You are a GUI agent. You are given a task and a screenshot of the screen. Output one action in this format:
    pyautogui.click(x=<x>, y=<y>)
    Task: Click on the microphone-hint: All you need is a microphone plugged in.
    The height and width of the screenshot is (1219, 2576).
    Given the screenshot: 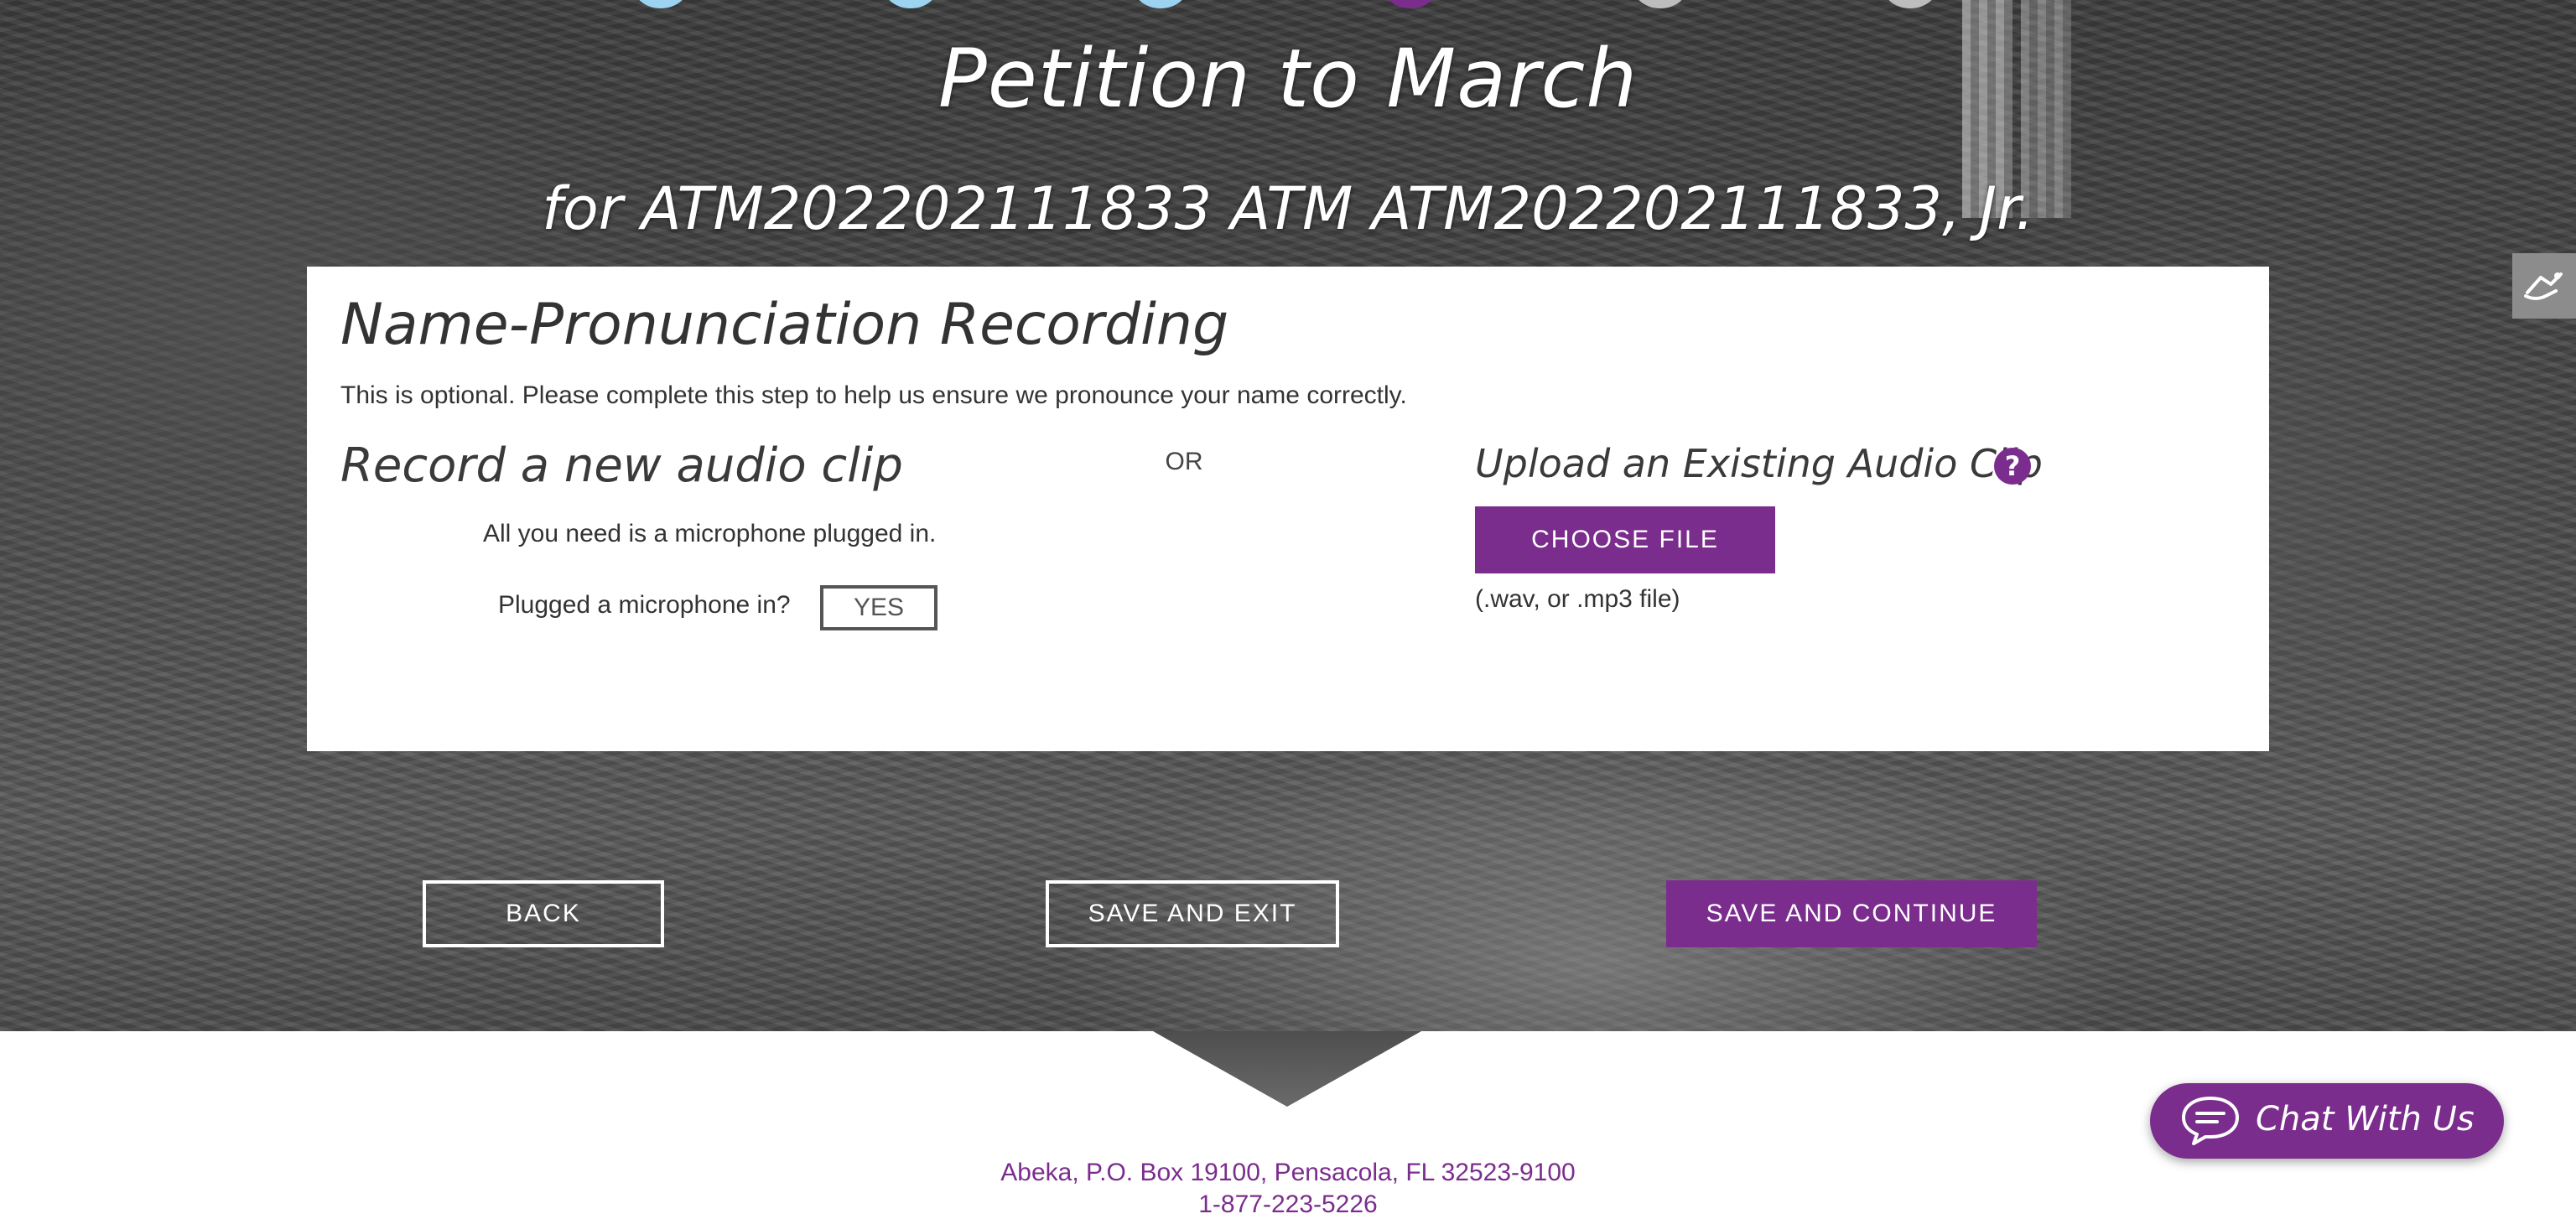 What is the action you would take?
    pyautogui.click(x=710, y=533)
    